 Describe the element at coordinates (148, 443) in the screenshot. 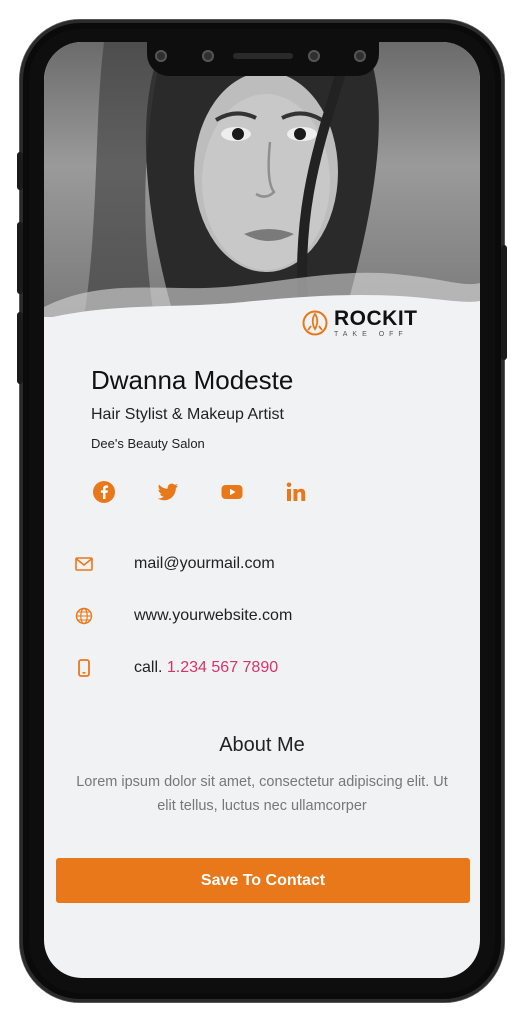

I see `profile-company: Dee's Beauty Salon` at that location.